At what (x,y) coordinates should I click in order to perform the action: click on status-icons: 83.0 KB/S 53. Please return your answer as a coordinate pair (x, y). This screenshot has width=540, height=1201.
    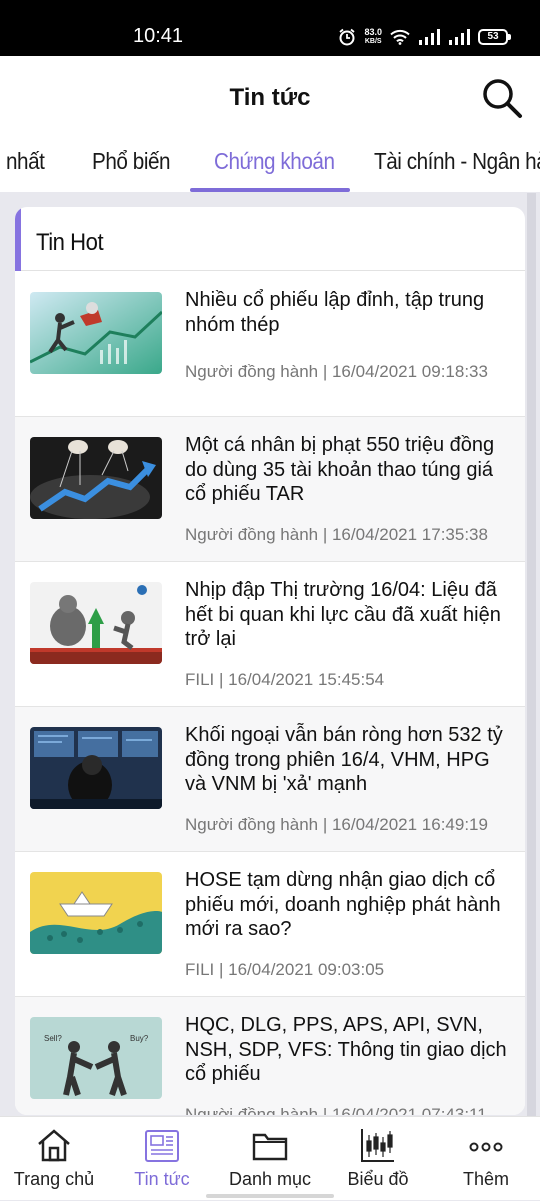
    Looking at the image, I should click on (424, 37).